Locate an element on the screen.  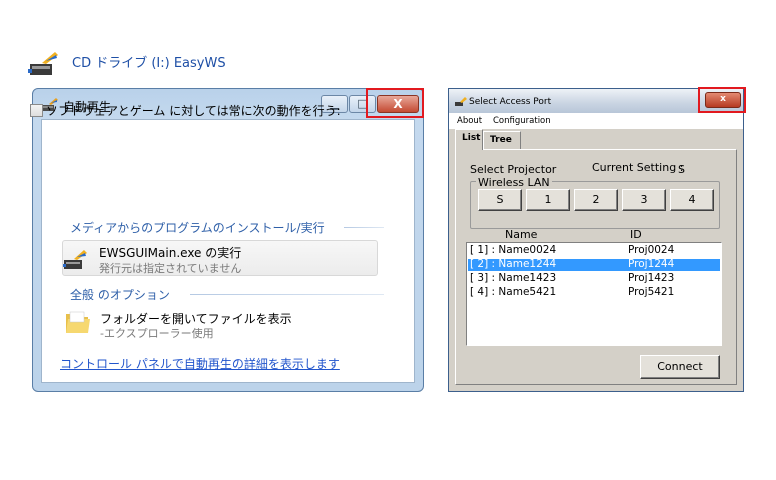
action-title: EWSGUIMain.exe の実行 is located at coordinates (170, 253).